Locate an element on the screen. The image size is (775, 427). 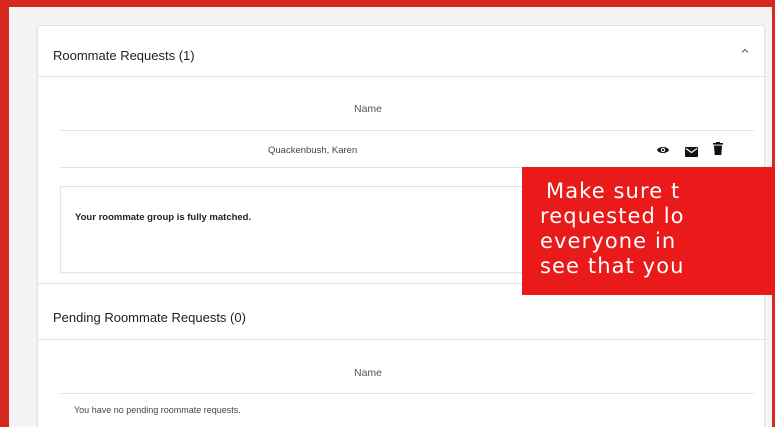
overlay-line-4: see that you is located at coordinates (612, 266).